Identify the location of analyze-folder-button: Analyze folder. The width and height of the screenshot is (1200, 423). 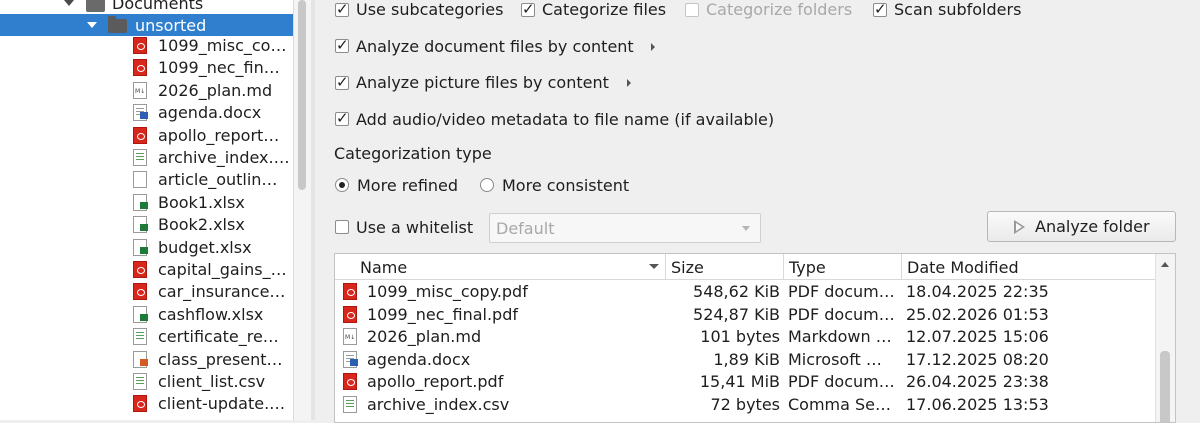
(1081, 226).